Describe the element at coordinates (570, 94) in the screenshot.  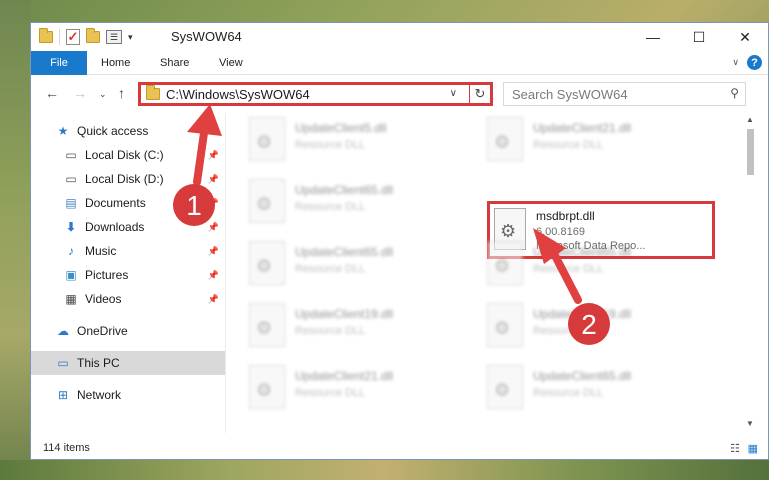
I see `search-placeholder: Search SysWOW64` at that location.